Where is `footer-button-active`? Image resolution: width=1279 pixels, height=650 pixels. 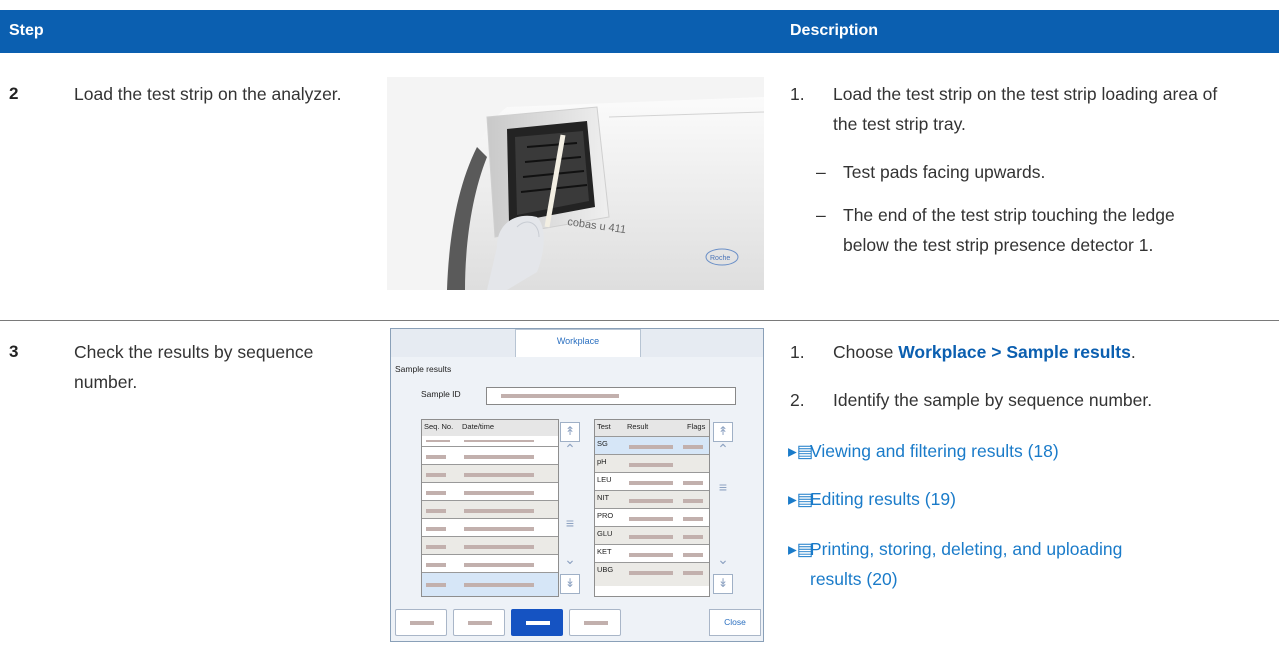
footer-button-active is located at coordinates (537, 622).